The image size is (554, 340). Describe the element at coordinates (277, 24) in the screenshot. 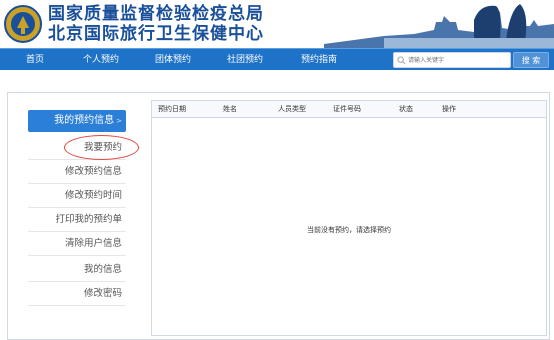

I see `site-header: 国家质量监督检验检疫总局 北京国际旅行卫生保健中心` at that location.